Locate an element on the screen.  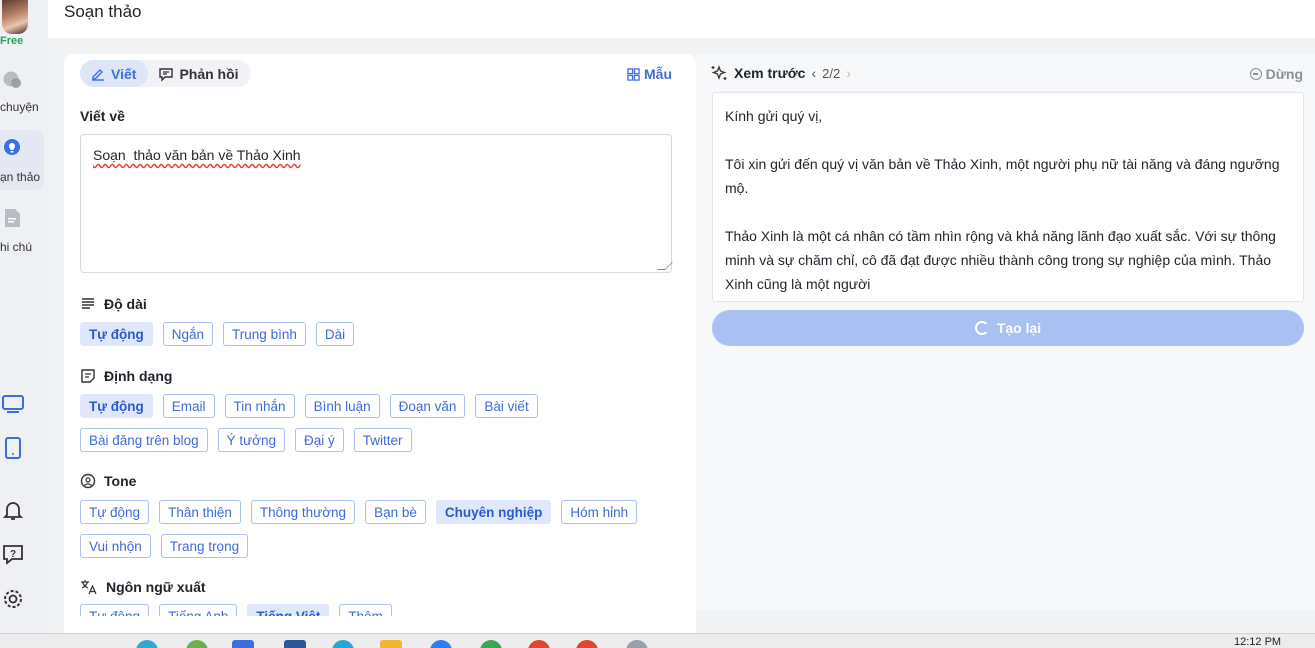
preview-label: Xem trước is located at coordinates (770, 73).